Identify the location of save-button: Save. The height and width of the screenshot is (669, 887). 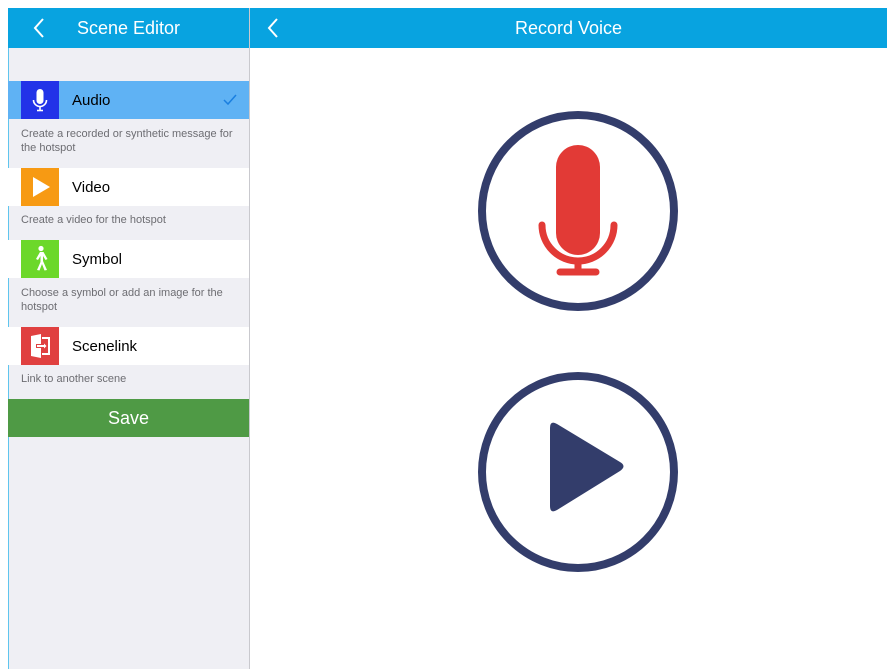
(128, 418).